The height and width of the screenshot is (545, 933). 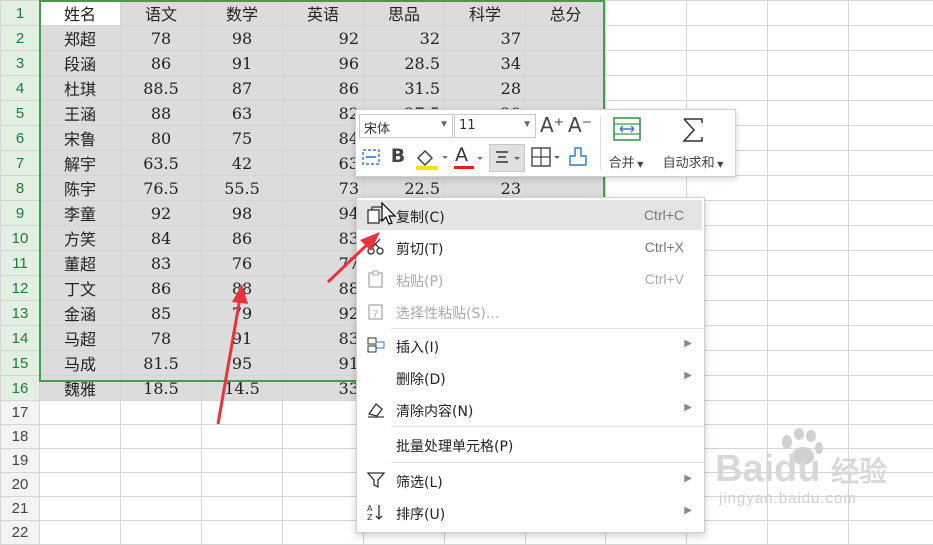 I want to click on sheet-cell: 姓名, so click(x=80, y=13).